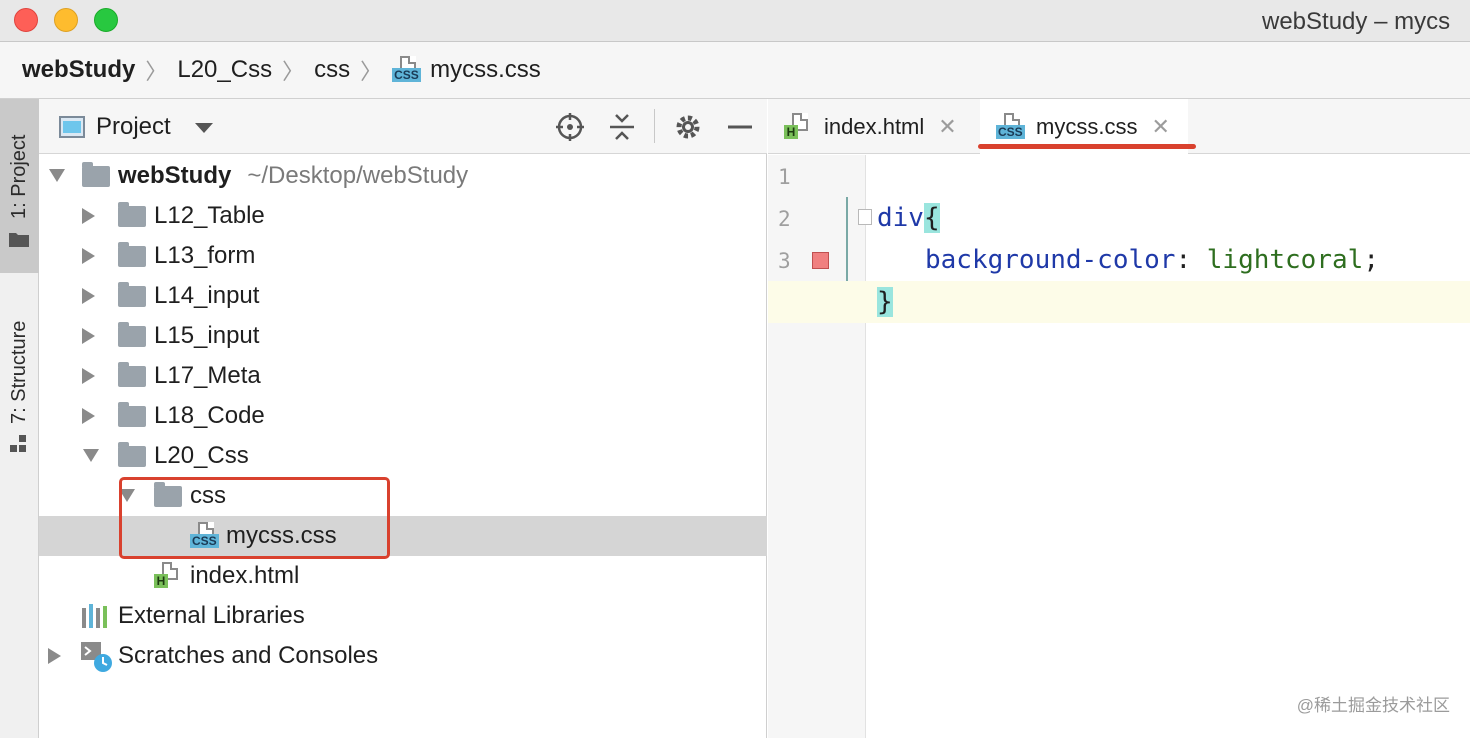  Describe the element at coordinates (1356, 21) in the screenshot. I see `window-title: webStudy – mycs` at that location.